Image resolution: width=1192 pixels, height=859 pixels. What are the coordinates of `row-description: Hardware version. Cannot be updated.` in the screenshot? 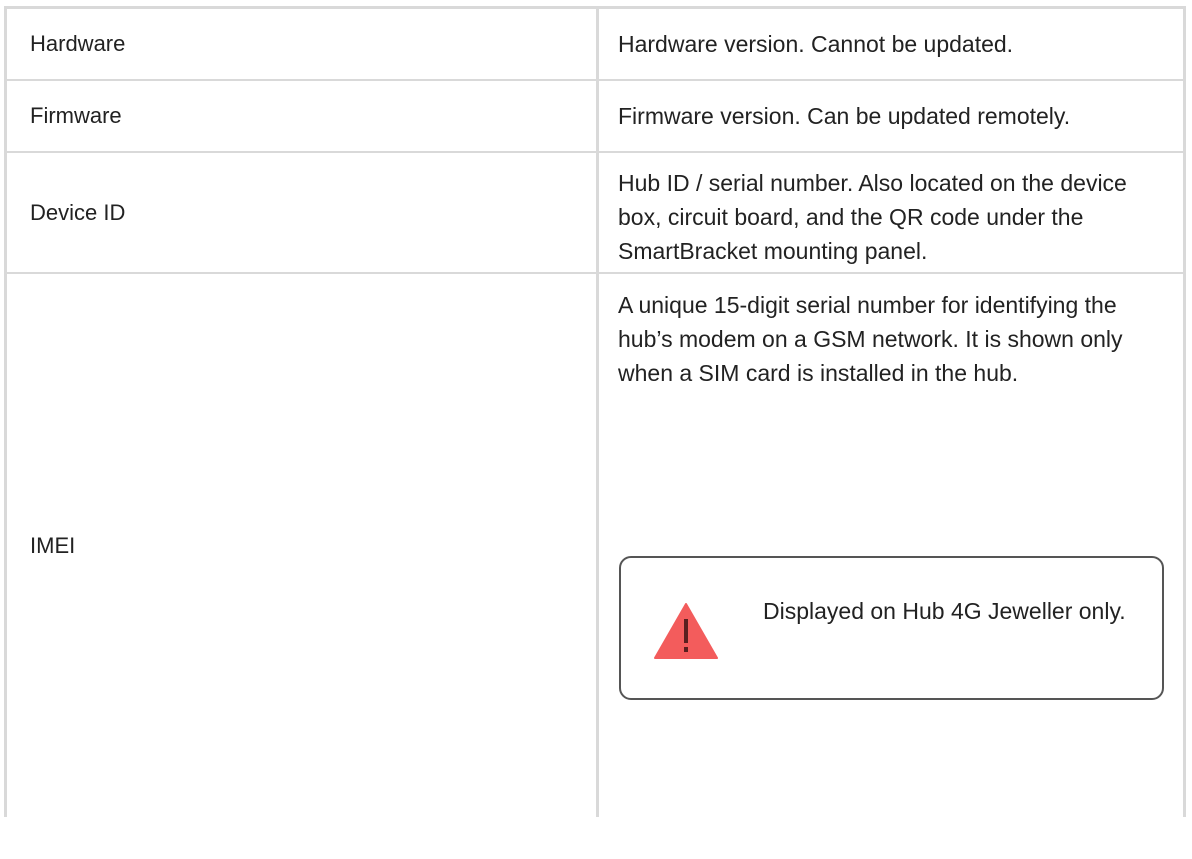 It's located at (816, 44).